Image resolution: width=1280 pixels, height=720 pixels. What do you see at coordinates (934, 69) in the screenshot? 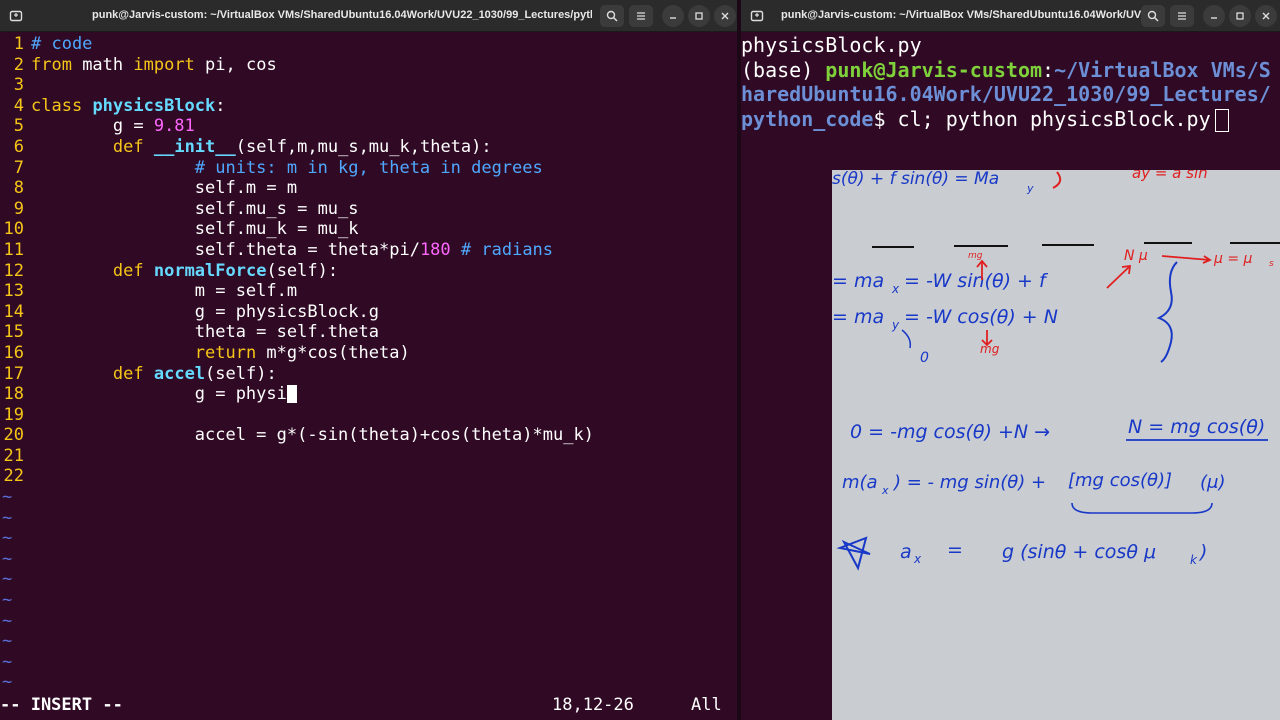
I see `prompt-user-host: punk@Jarvis-custom` at bounding box center [934, 69].